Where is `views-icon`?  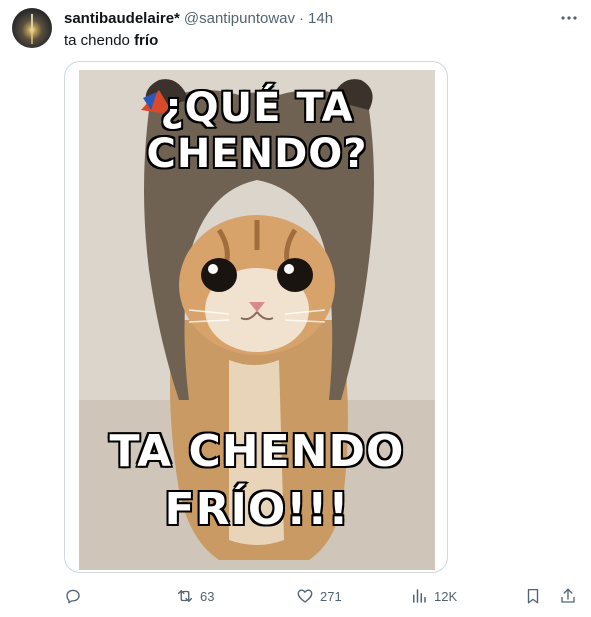
views-icon is located at coordinates (419, 596).